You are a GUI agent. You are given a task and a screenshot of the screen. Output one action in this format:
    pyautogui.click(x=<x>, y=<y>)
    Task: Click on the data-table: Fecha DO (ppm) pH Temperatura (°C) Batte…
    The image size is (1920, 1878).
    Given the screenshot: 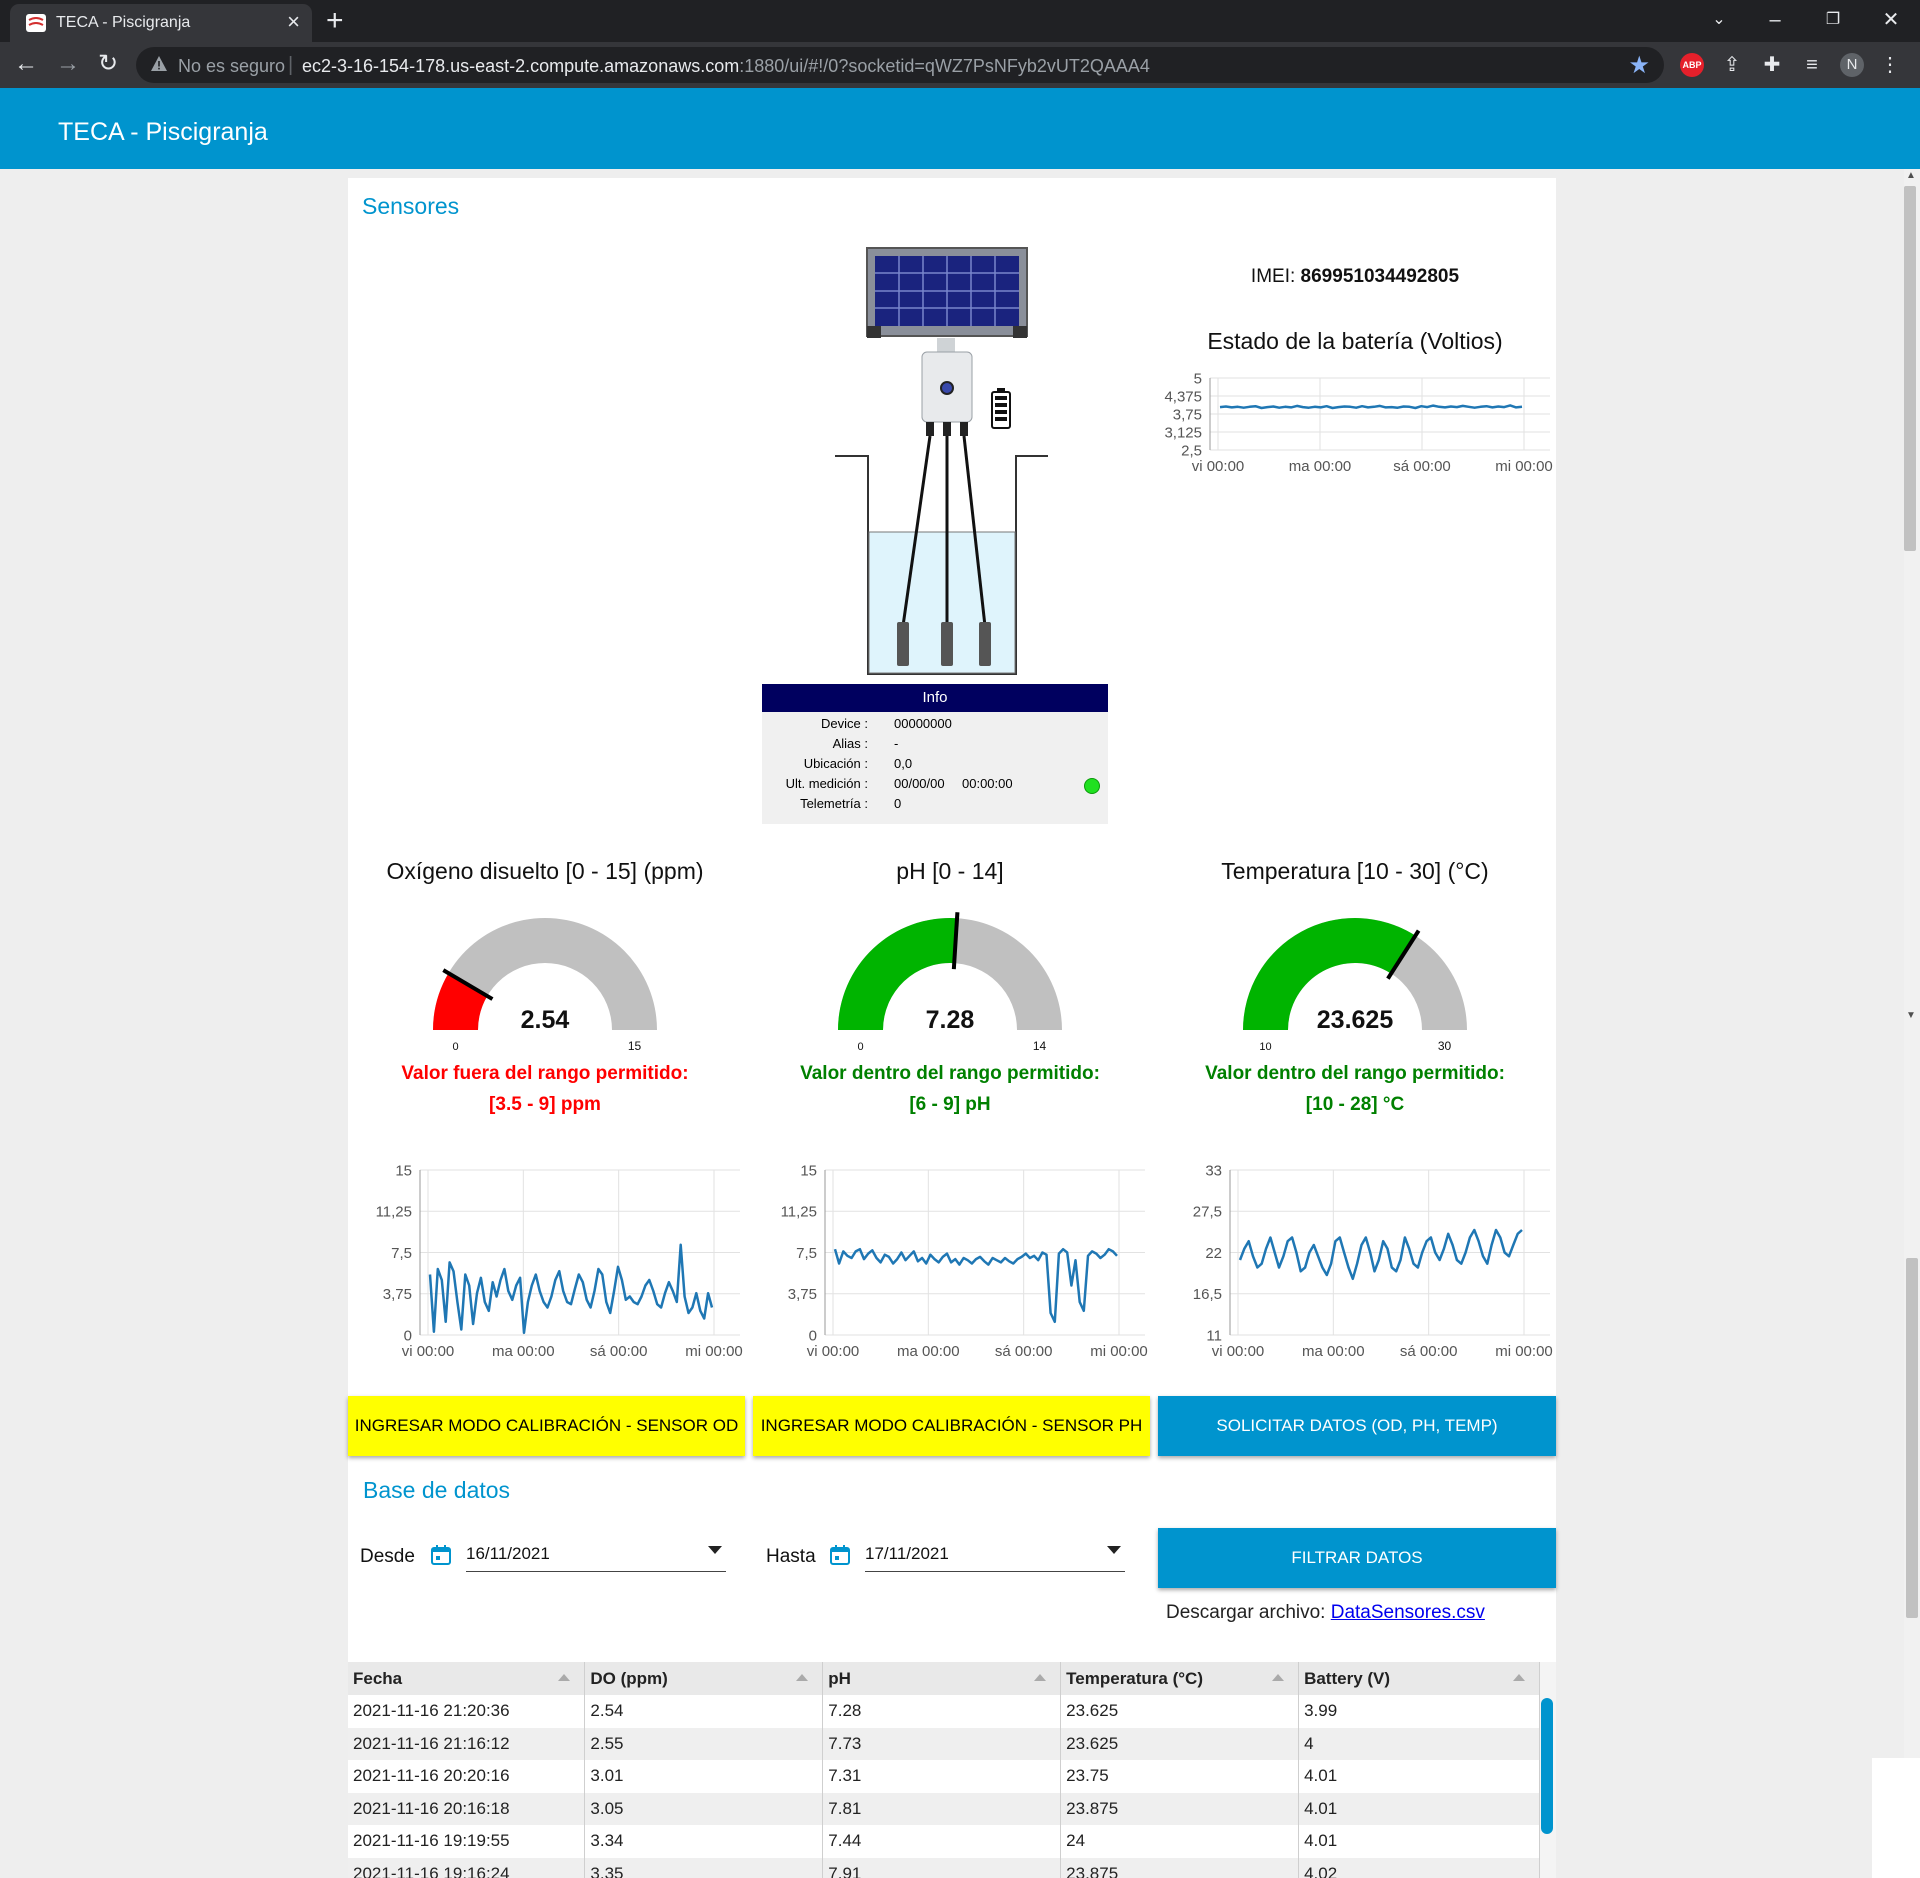 What is the action you would take?
    pyautogui.click(x=944, y=1770)
    